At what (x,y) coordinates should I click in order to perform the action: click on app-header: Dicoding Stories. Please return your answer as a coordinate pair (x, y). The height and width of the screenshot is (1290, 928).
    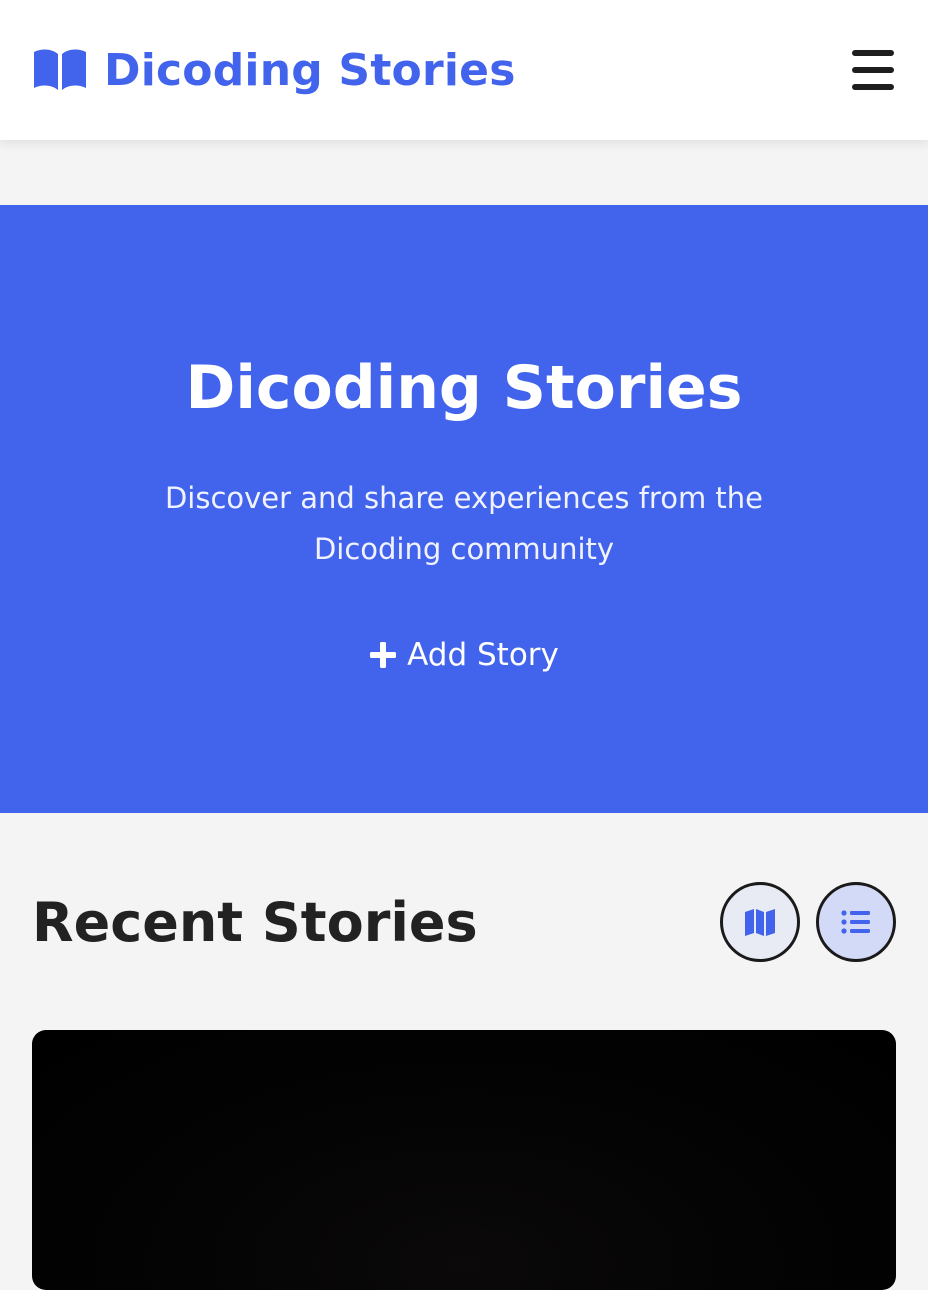
    Looking at the image, I should click on (464, 70).